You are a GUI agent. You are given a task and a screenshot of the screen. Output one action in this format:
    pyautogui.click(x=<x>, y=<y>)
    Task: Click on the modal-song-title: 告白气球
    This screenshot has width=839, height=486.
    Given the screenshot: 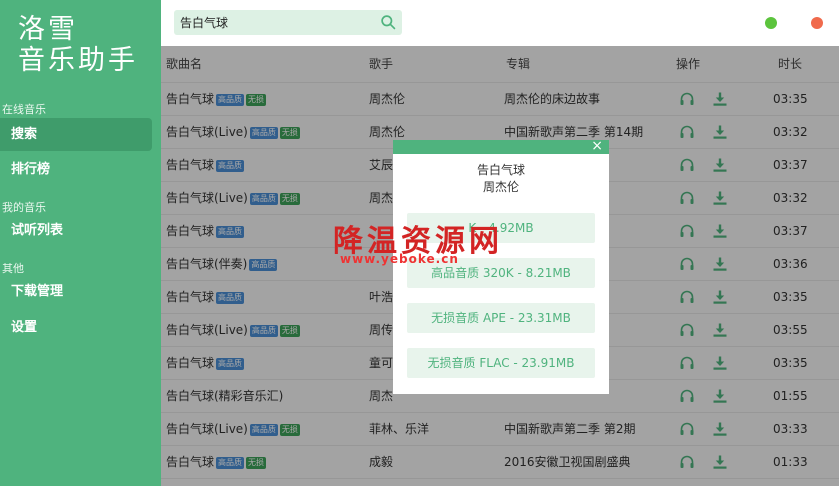 What is the action you would take?
    pyautogui.click(x=500, y=170)
    